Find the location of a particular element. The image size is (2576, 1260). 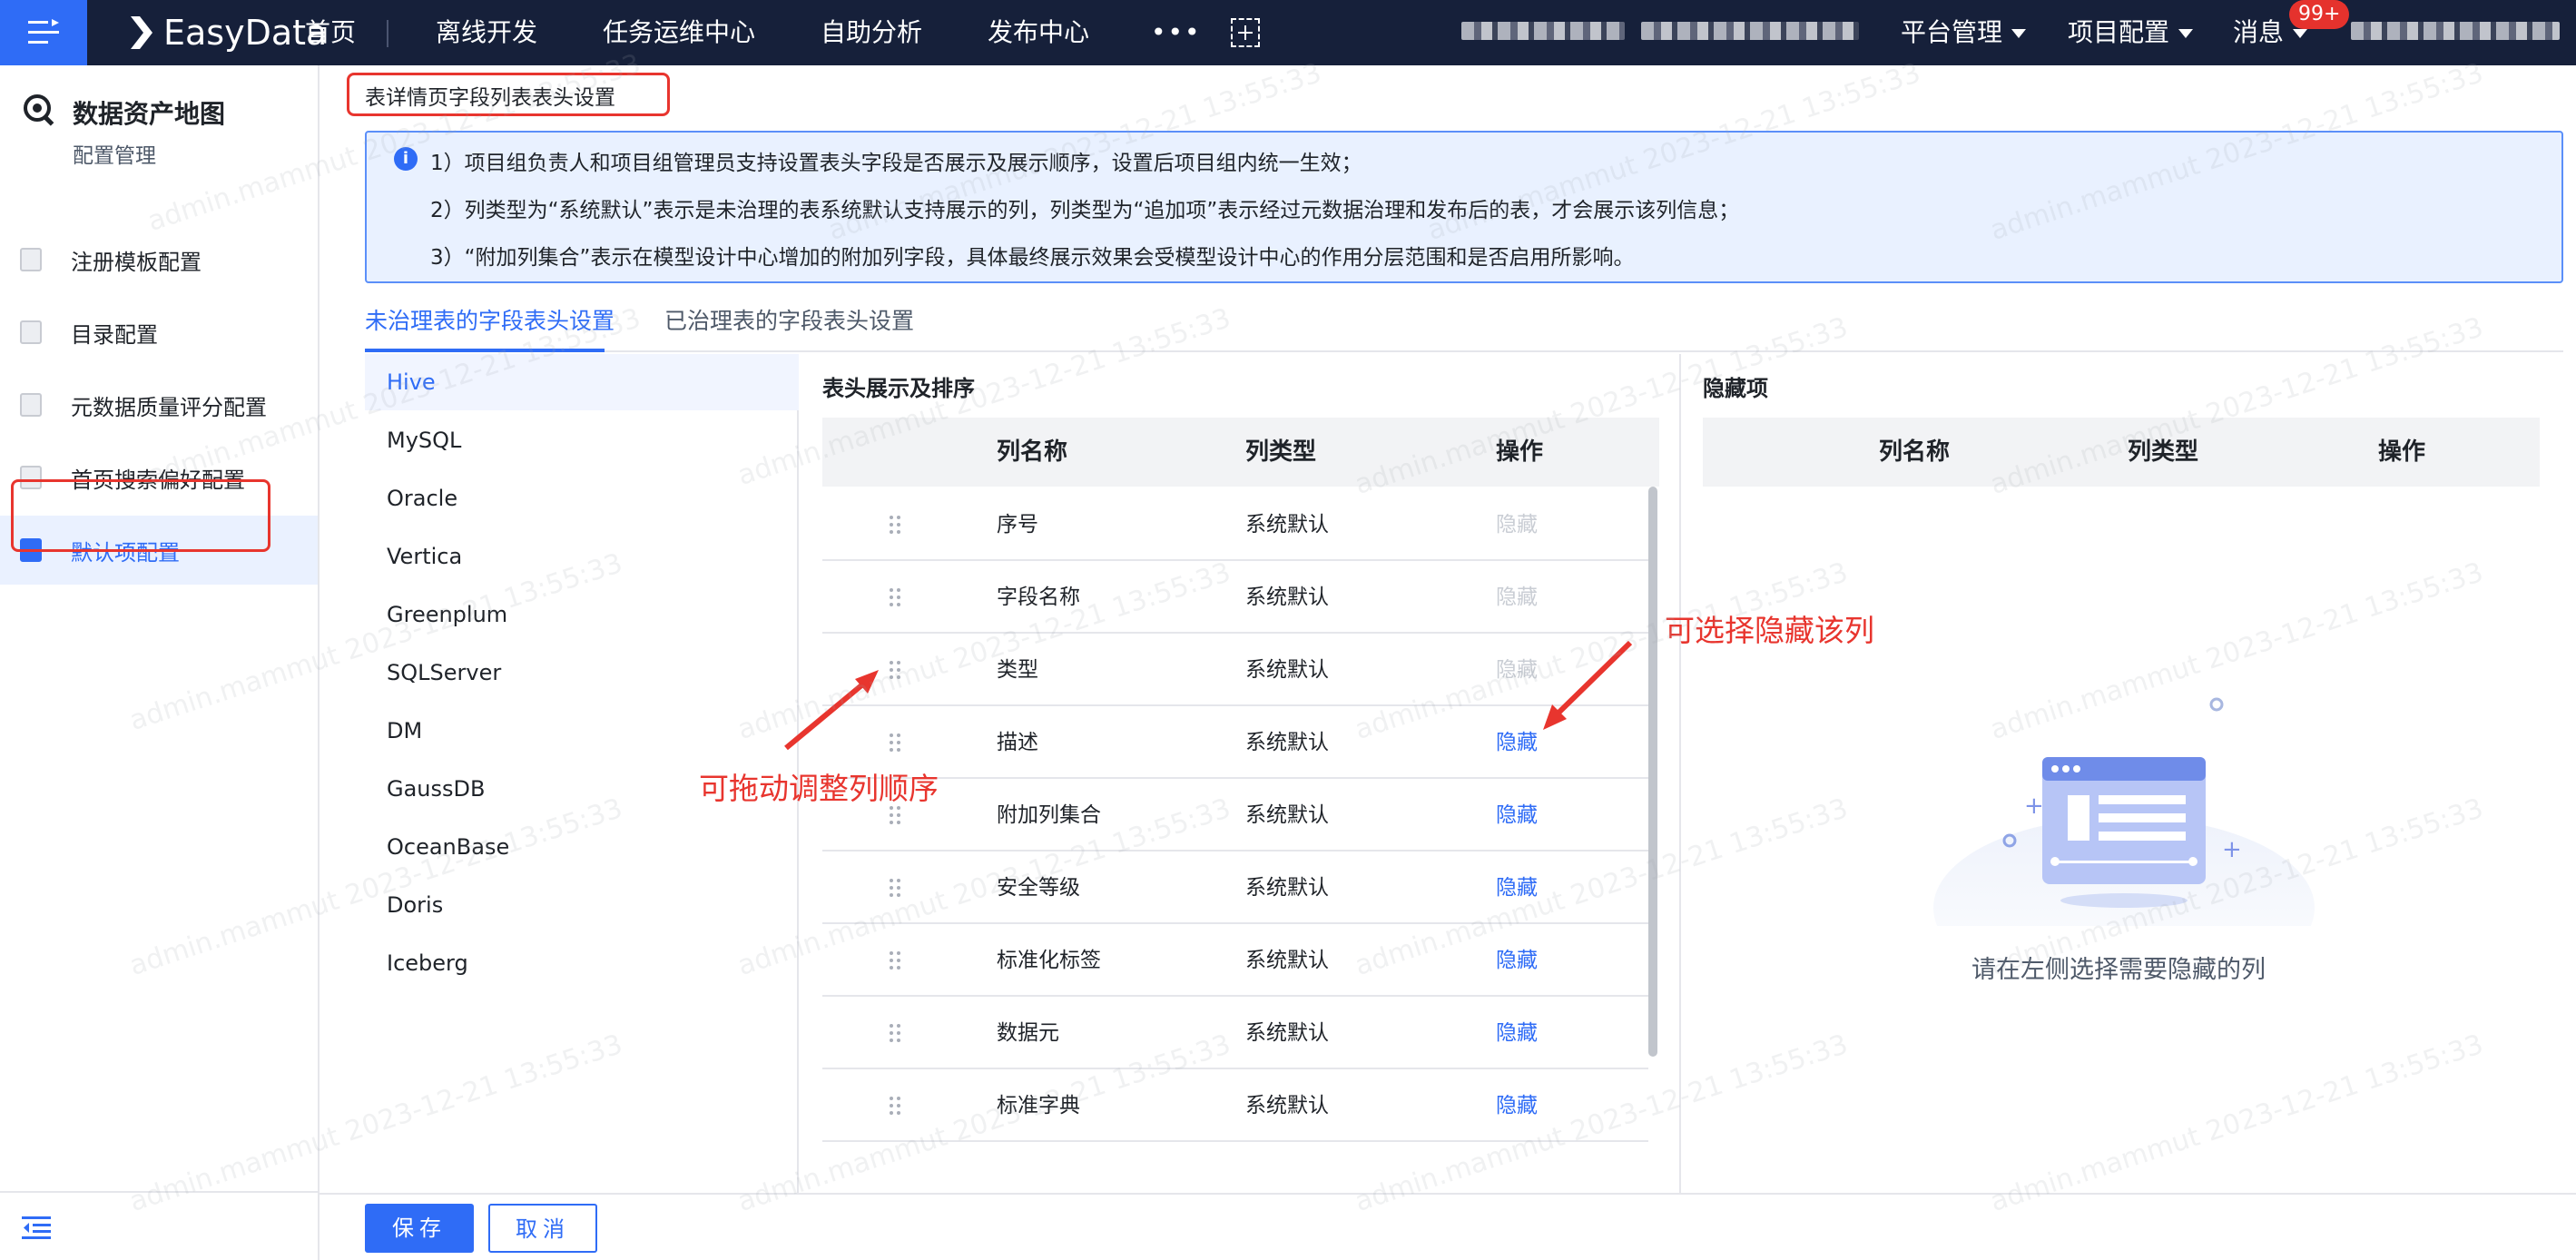

asset-map-icon is located at coordinates (39, 110).